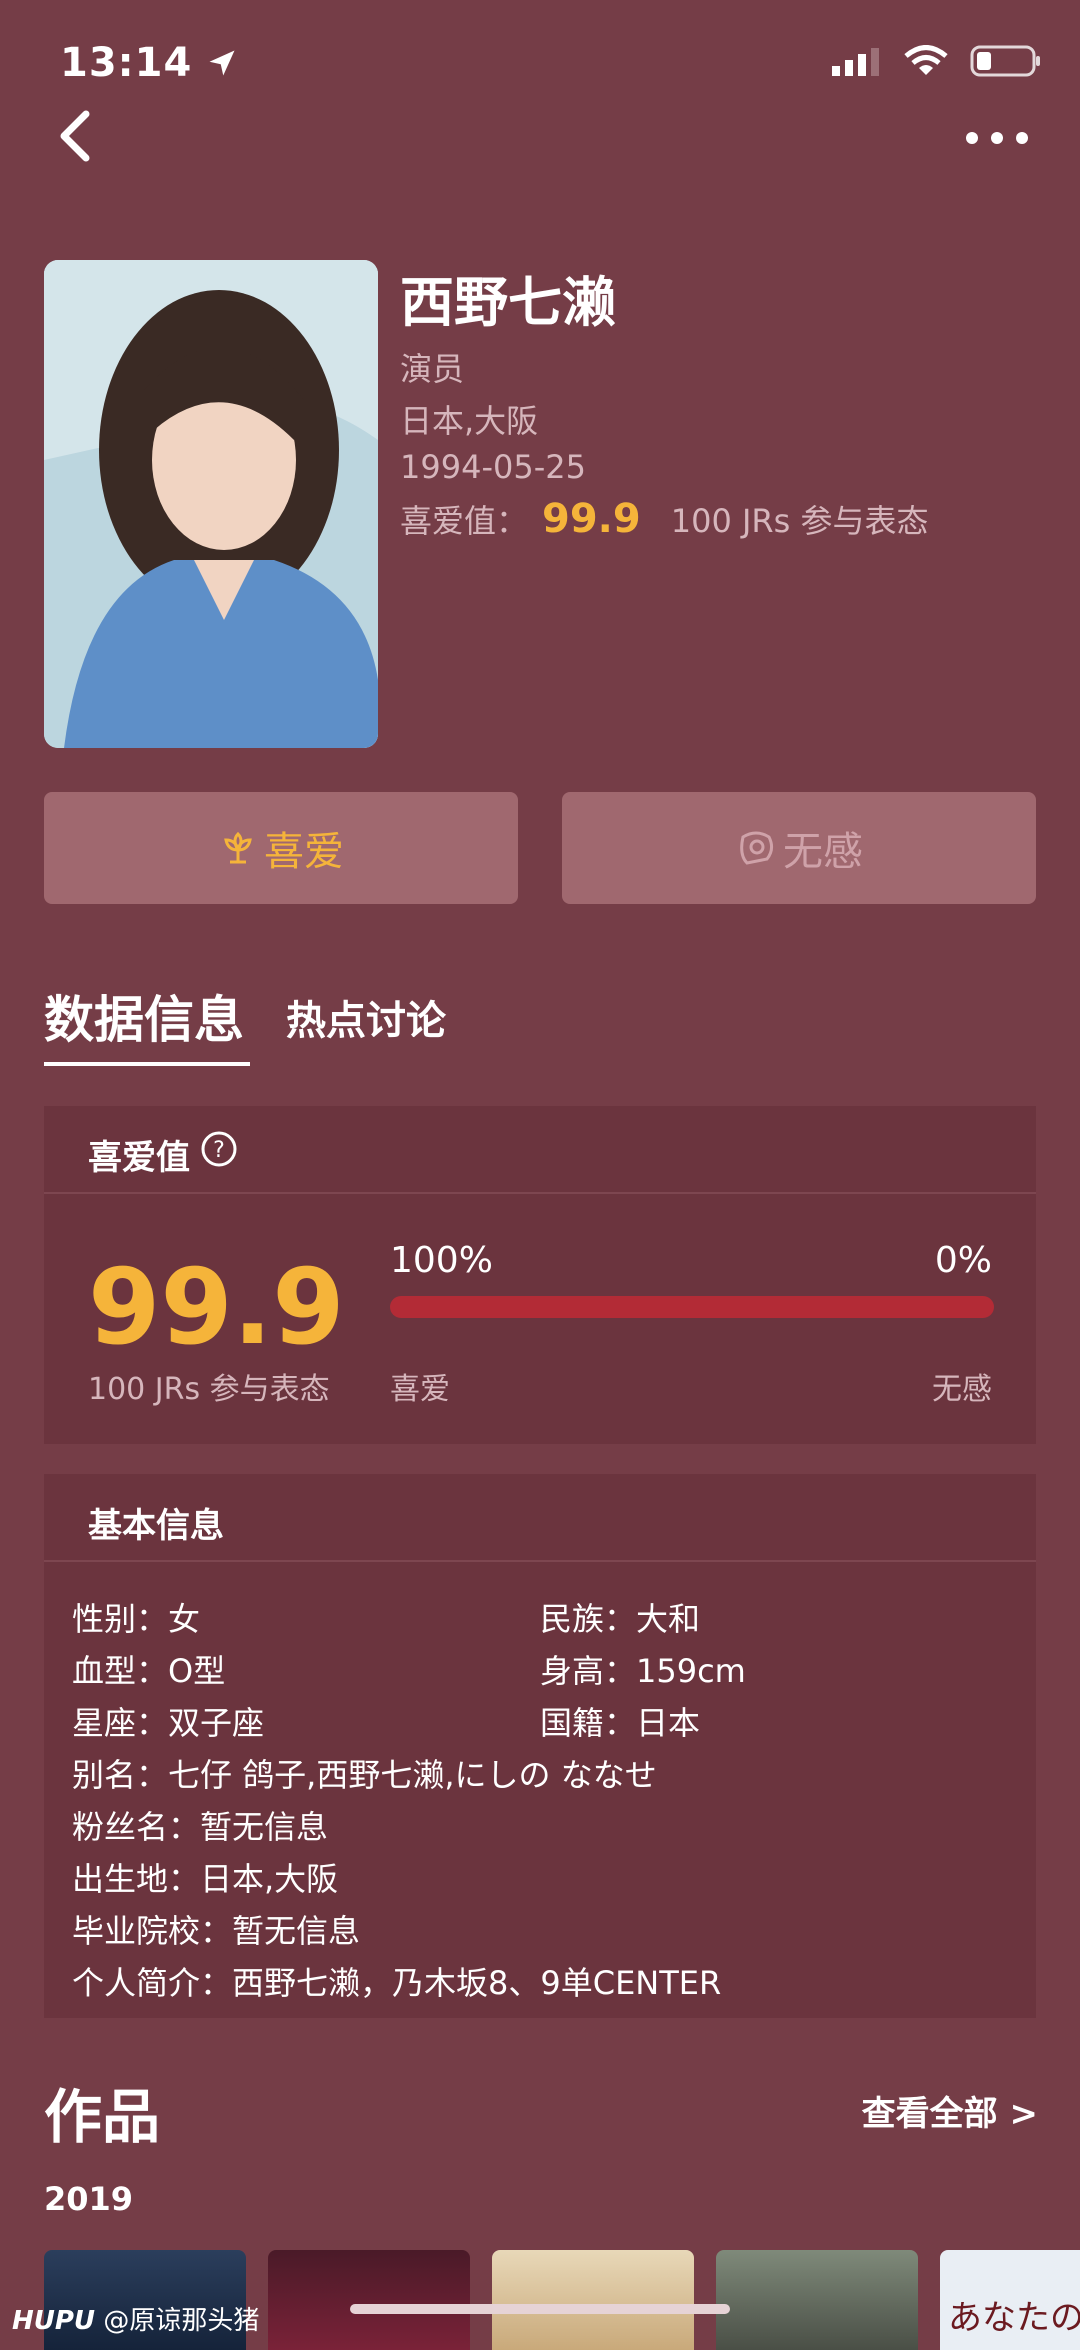 The width and height of the screenshot is (1080, 2350). Describe the element at coordinates (926, 60) in the screenshot. I see `wifi-icon` at that location.